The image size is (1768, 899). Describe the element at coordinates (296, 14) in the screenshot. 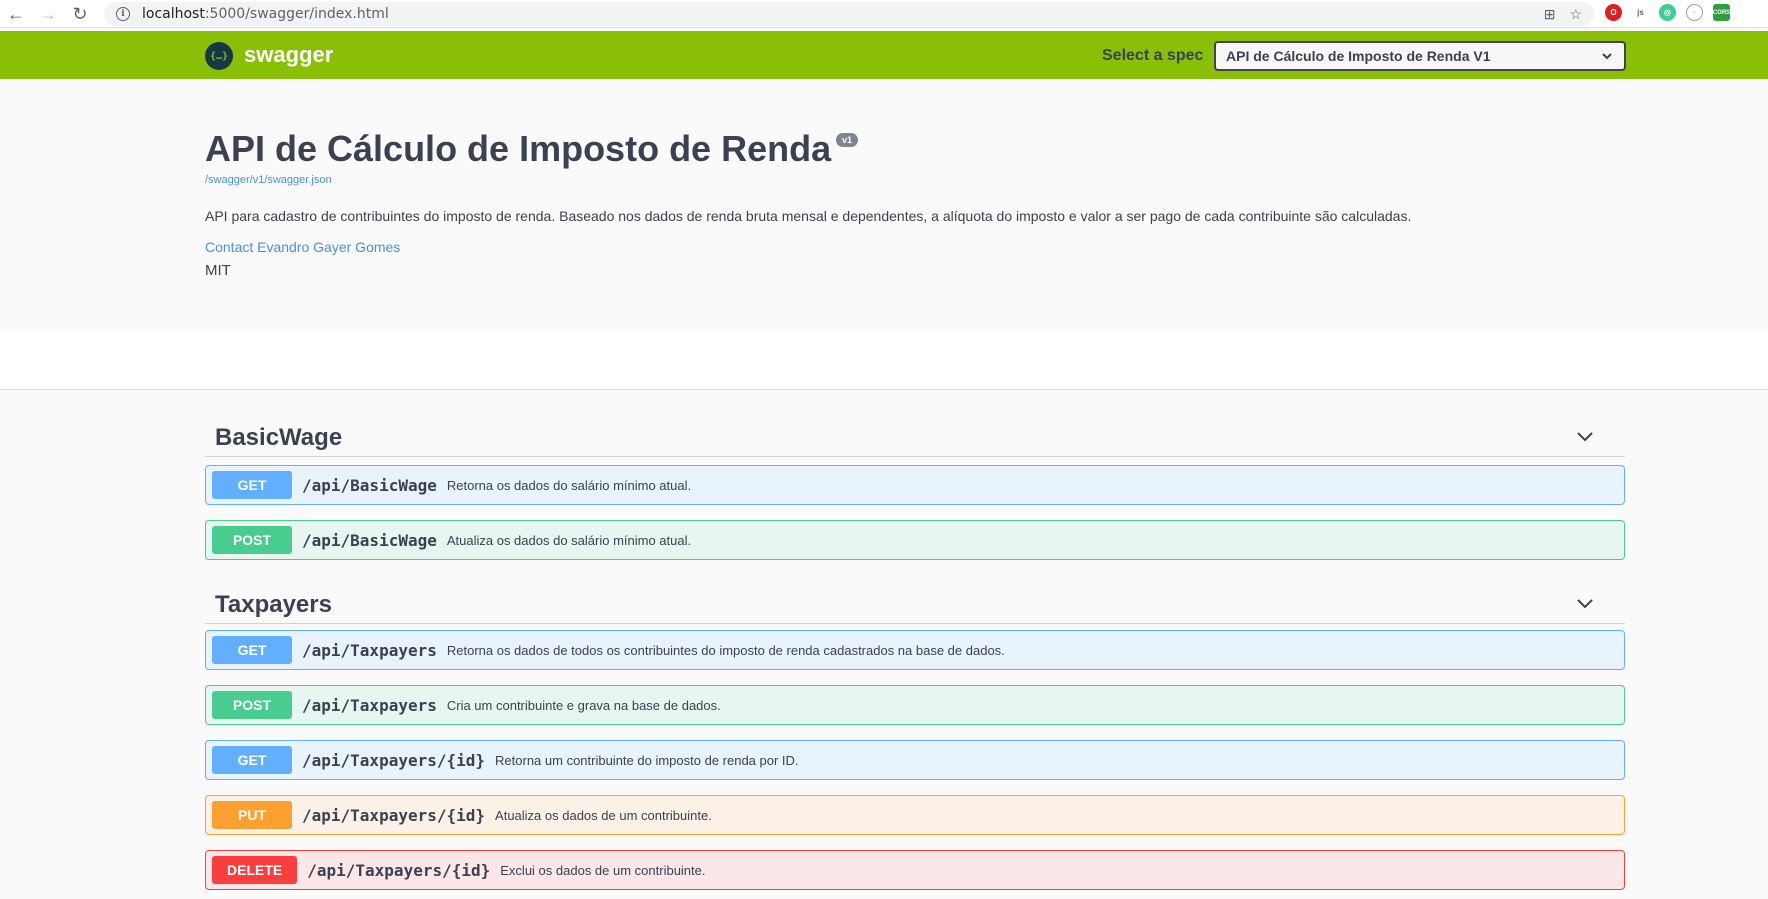

I see `url-path: :5000/swagger/index.html` at that location.